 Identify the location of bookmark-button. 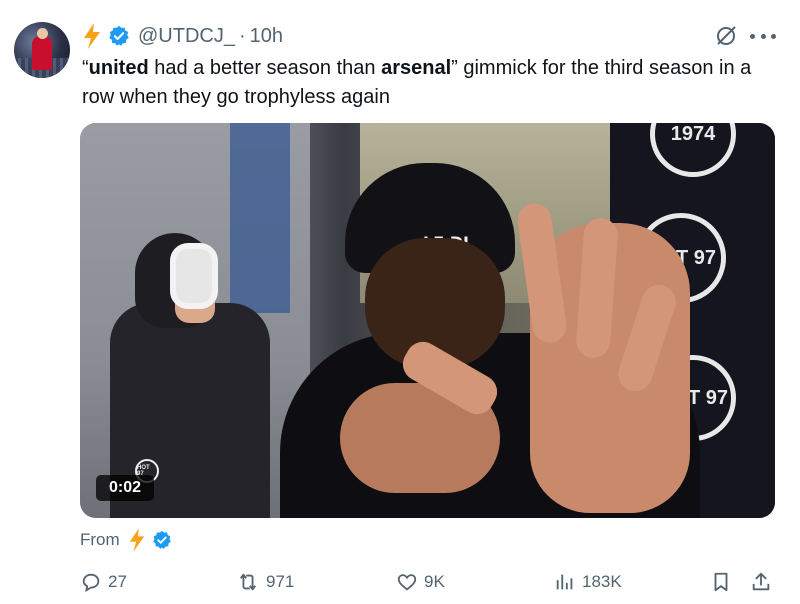
(724, 582).